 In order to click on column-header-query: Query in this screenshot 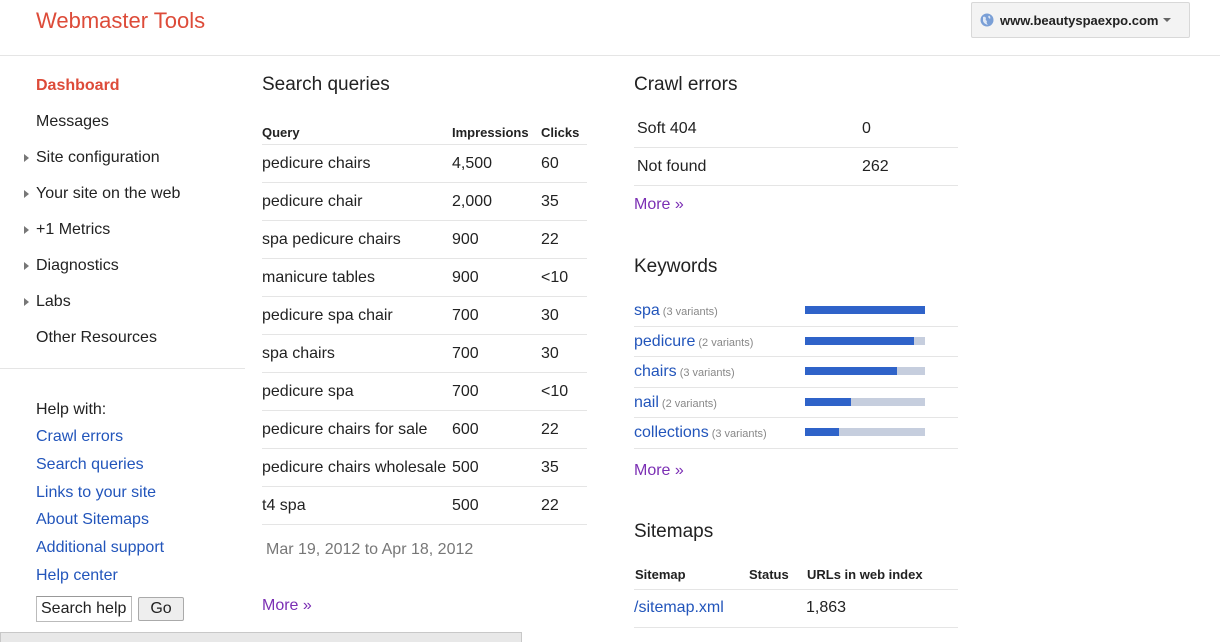, I will do `click(281, 132)`.